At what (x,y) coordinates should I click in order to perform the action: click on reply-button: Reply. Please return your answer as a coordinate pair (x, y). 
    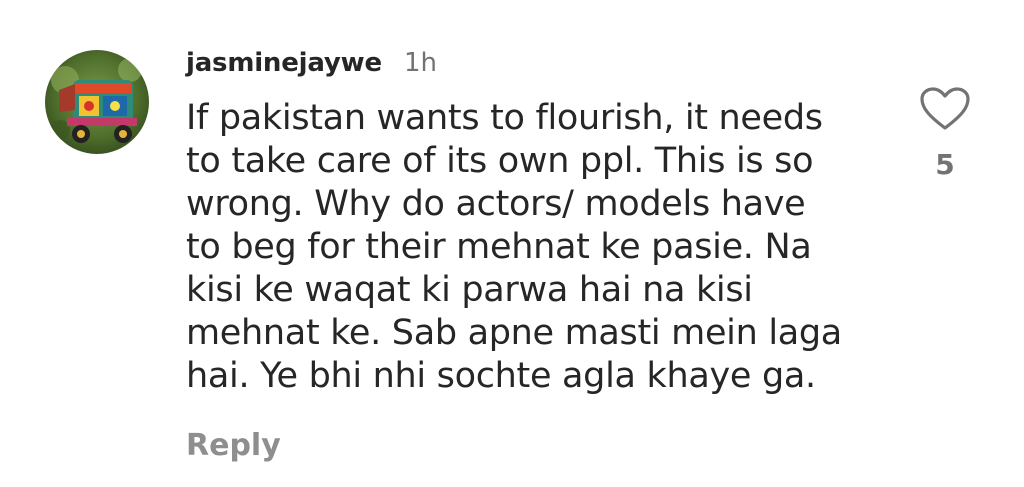
    Looking at the image, I should click on (233, 445).